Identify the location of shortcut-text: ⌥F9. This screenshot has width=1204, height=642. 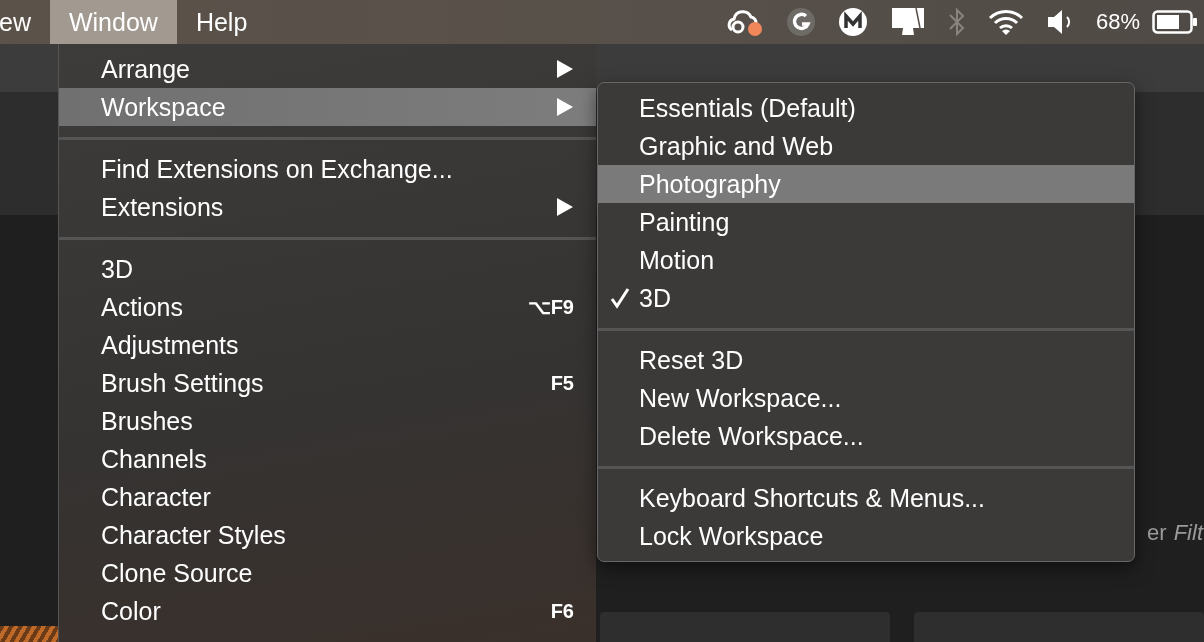
(550, 307).